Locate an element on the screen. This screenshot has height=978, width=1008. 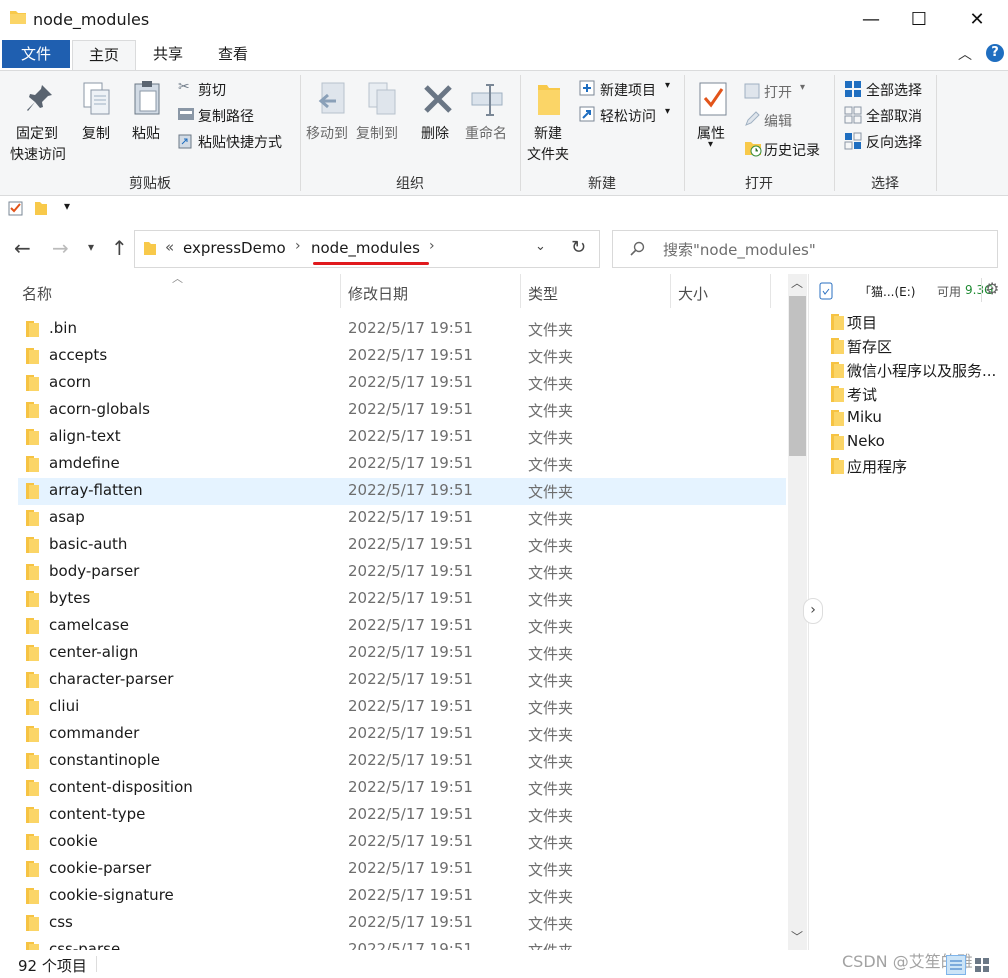
expand-pane-chevron-icon: › is located at coordinates (813, 611).